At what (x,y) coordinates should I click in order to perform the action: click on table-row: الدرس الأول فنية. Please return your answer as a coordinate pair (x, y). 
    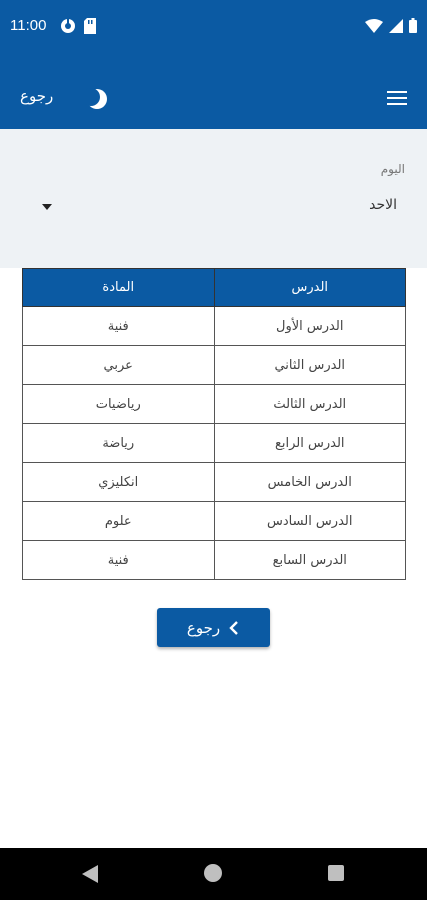
    Looking at the image, I should click on (214, 326).